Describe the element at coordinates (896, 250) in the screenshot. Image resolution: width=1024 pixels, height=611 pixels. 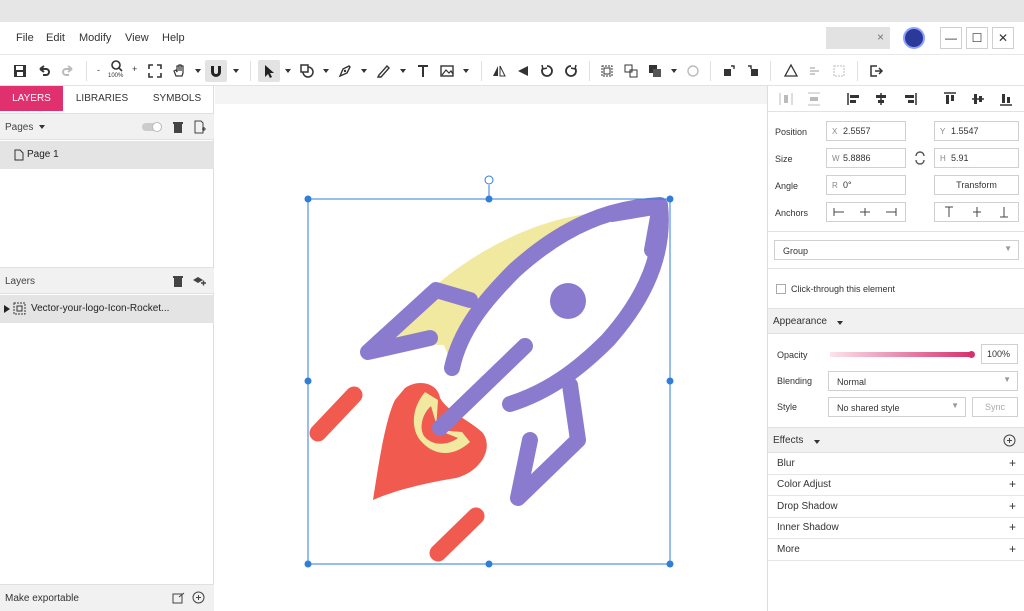
I see `group-select: Group ▼` at that location.